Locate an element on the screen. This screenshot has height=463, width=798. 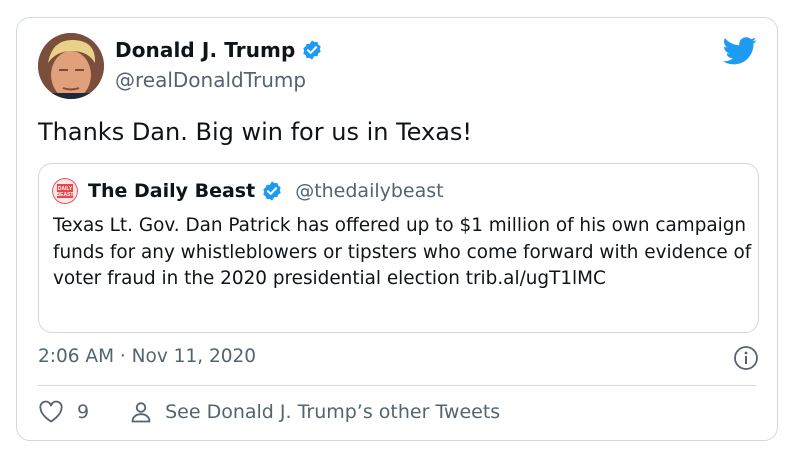
svg-text: BEAST is located at coordinates (65, 195).